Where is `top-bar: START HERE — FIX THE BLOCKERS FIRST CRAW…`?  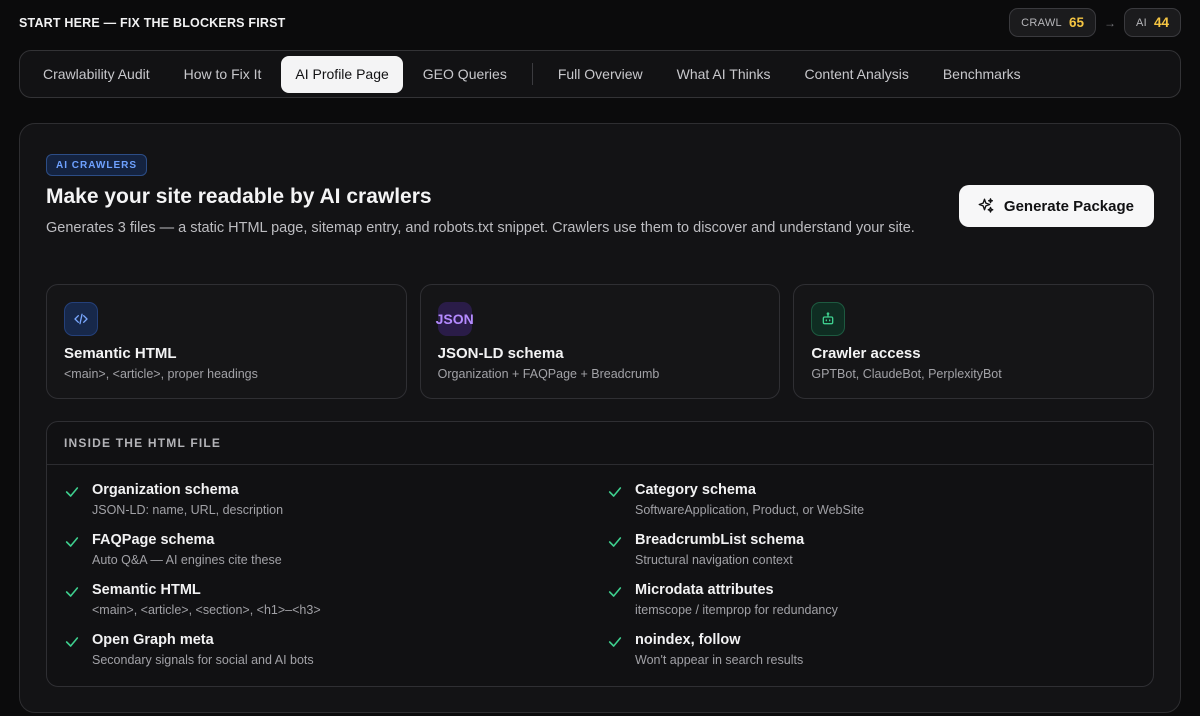
top-bar: START HERE — FIX THE BLOCKERS FIRST CRAW… is located at coordinates (600, 22).